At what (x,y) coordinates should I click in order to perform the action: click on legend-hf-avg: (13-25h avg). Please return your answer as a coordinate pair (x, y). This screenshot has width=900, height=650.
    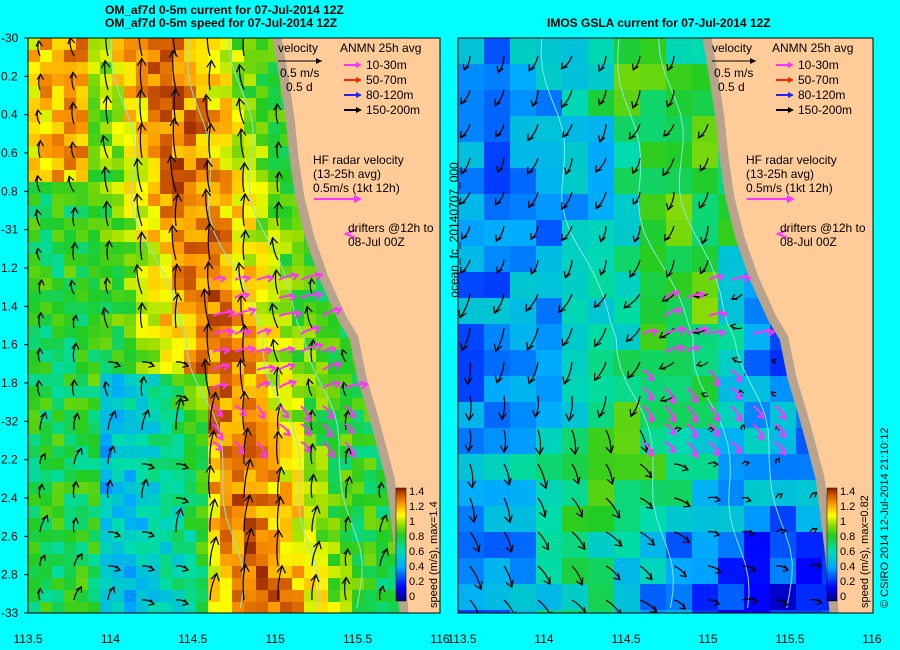
    Looking at the image, I should click on (347, 174).